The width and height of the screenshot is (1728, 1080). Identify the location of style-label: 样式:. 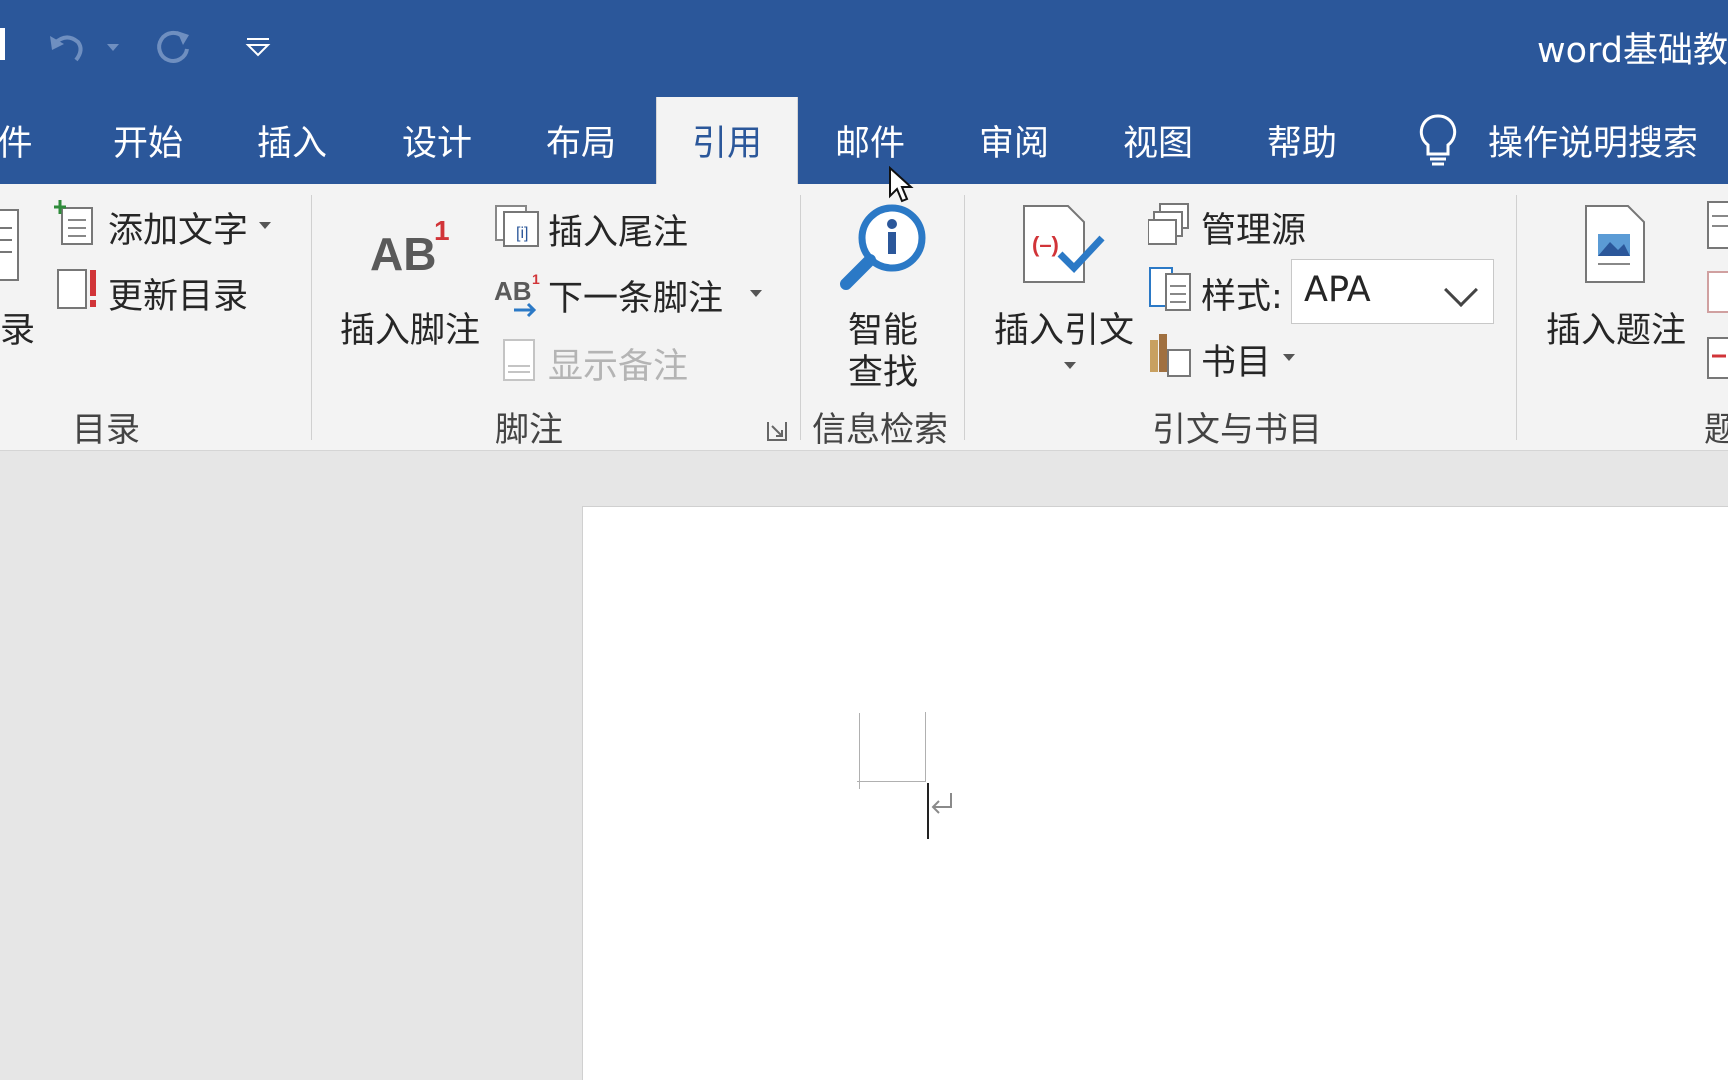
(1242, 297).